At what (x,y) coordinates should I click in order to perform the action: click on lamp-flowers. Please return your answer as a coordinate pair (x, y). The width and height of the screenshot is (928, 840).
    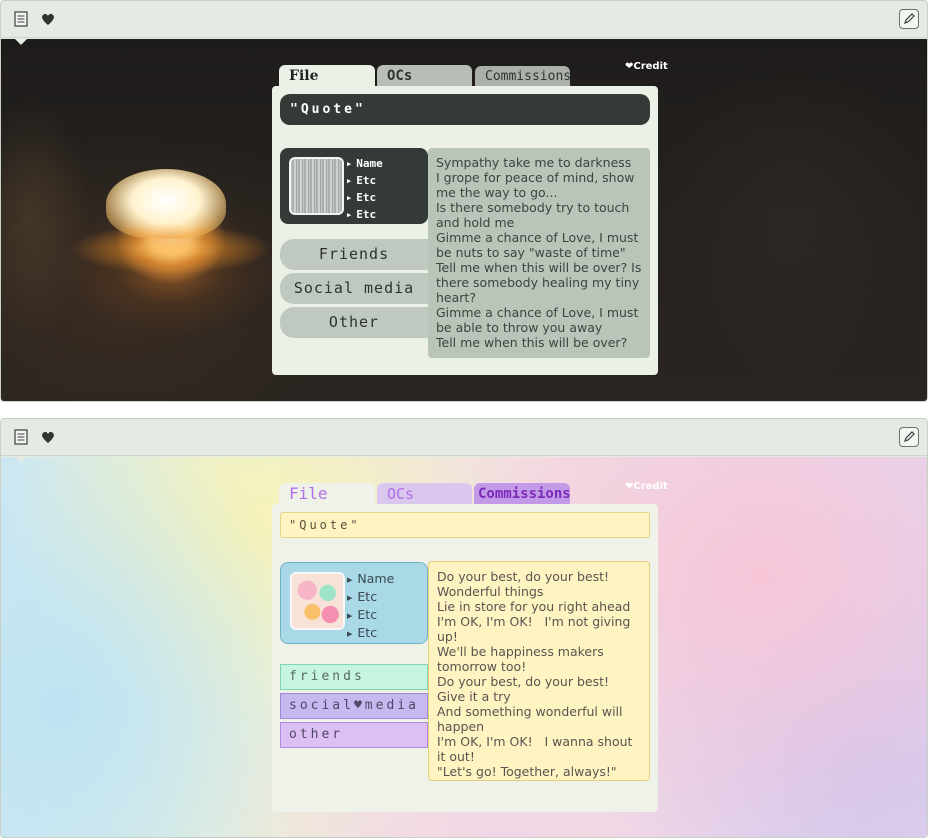
    Looking at the image, I should click on (171, 249).